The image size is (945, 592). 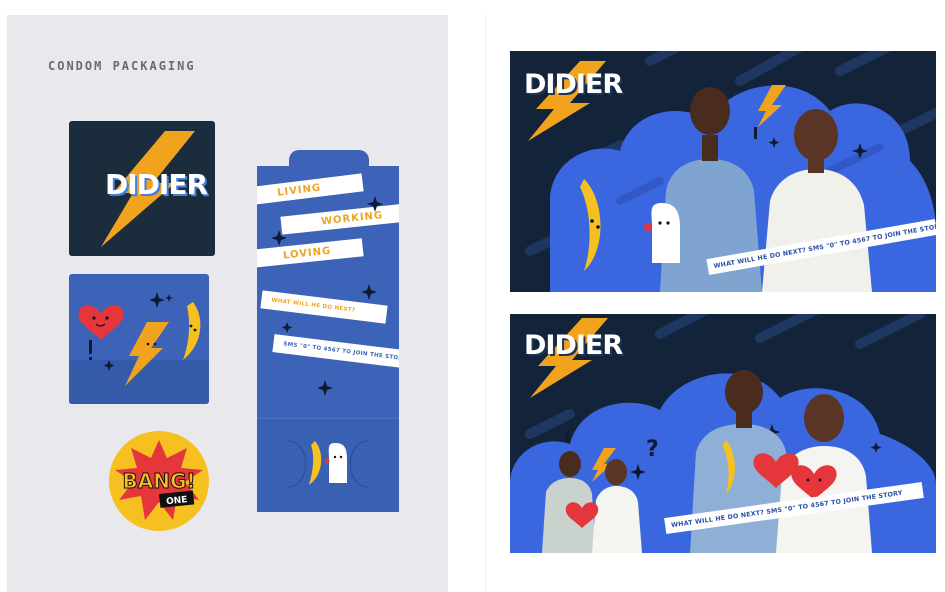 I want to click on bang-sticker-text: BANG!, so click(x=159, y=481).